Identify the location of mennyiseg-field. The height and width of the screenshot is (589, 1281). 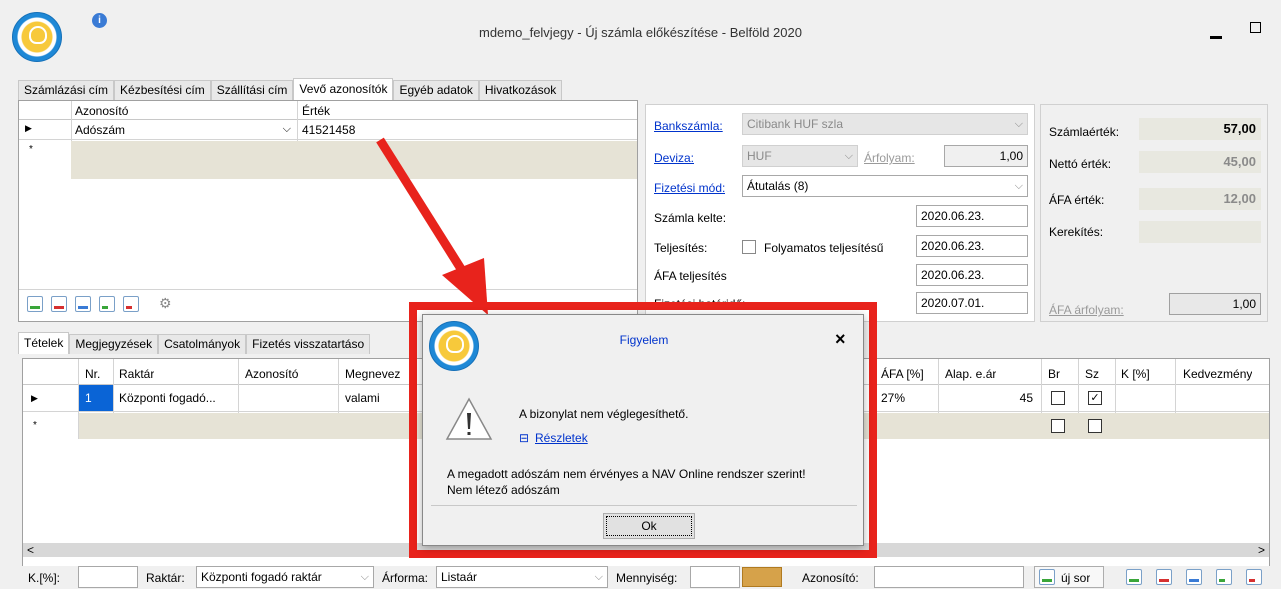
(715, 577).